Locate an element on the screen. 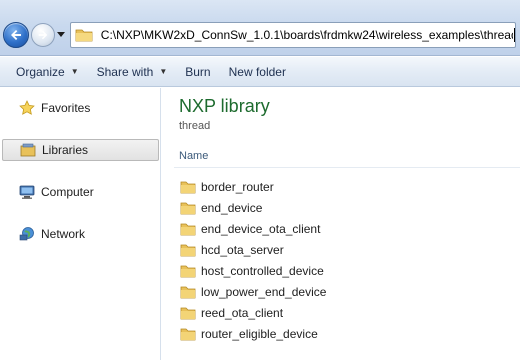 This screenshot has width=520, height=360. back-button is located at coordinates (16, 35).